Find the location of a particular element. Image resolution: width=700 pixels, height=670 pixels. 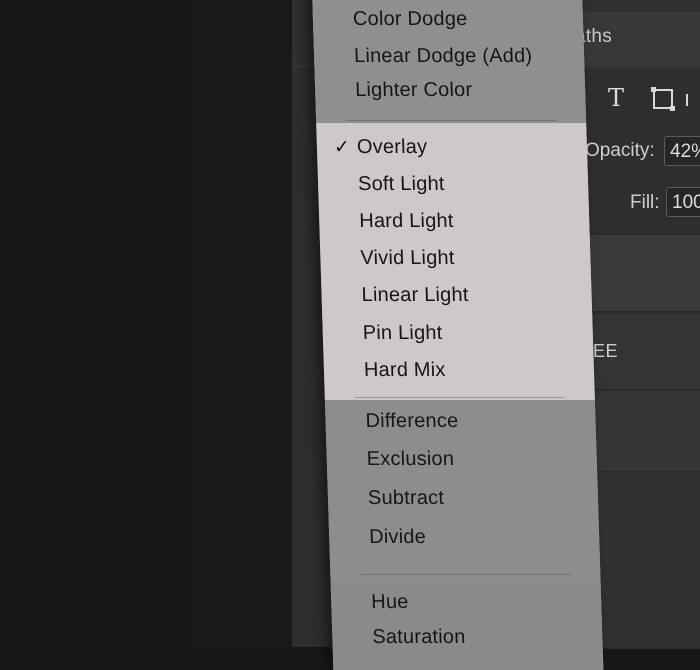

opacity-input: 42% is located at coordinates (682, 151).